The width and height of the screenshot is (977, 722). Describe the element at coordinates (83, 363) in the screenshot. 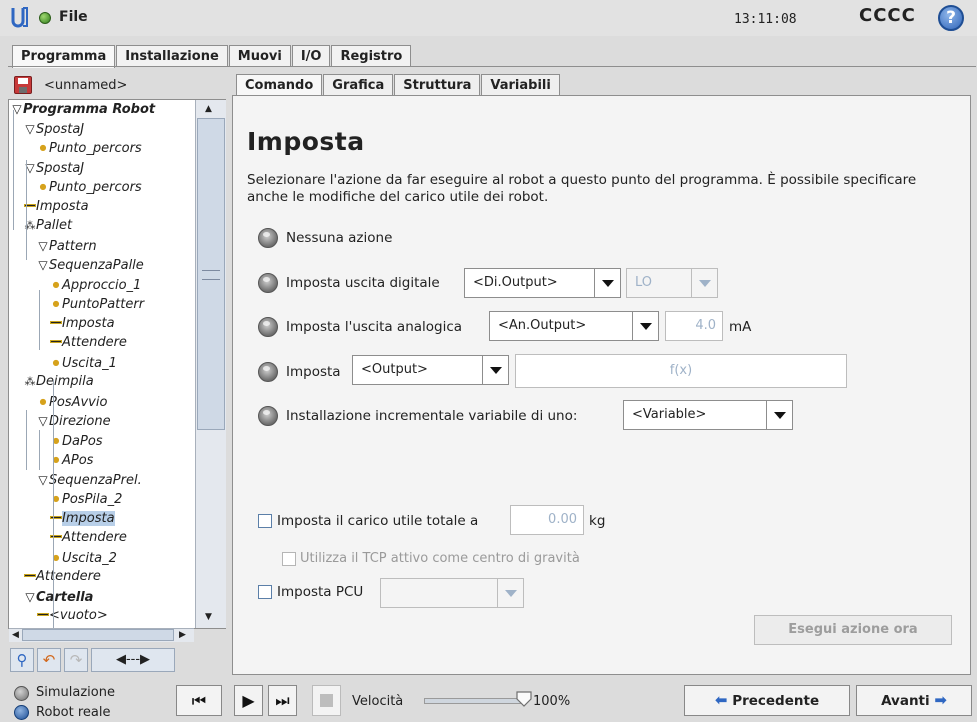

I see `tree-node: ● Uscita_1` at that location.